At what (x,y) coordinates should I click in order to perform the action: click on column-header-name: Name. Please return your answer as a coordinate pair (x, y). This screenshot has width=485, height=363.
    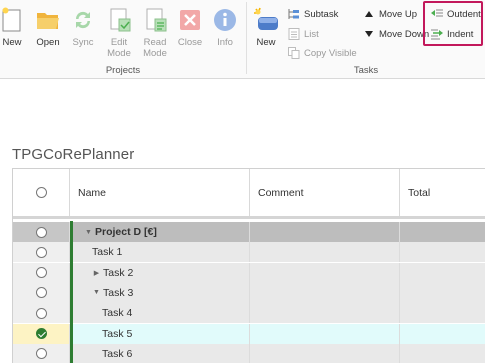
    Looking at the image, I should click on (160, 192).